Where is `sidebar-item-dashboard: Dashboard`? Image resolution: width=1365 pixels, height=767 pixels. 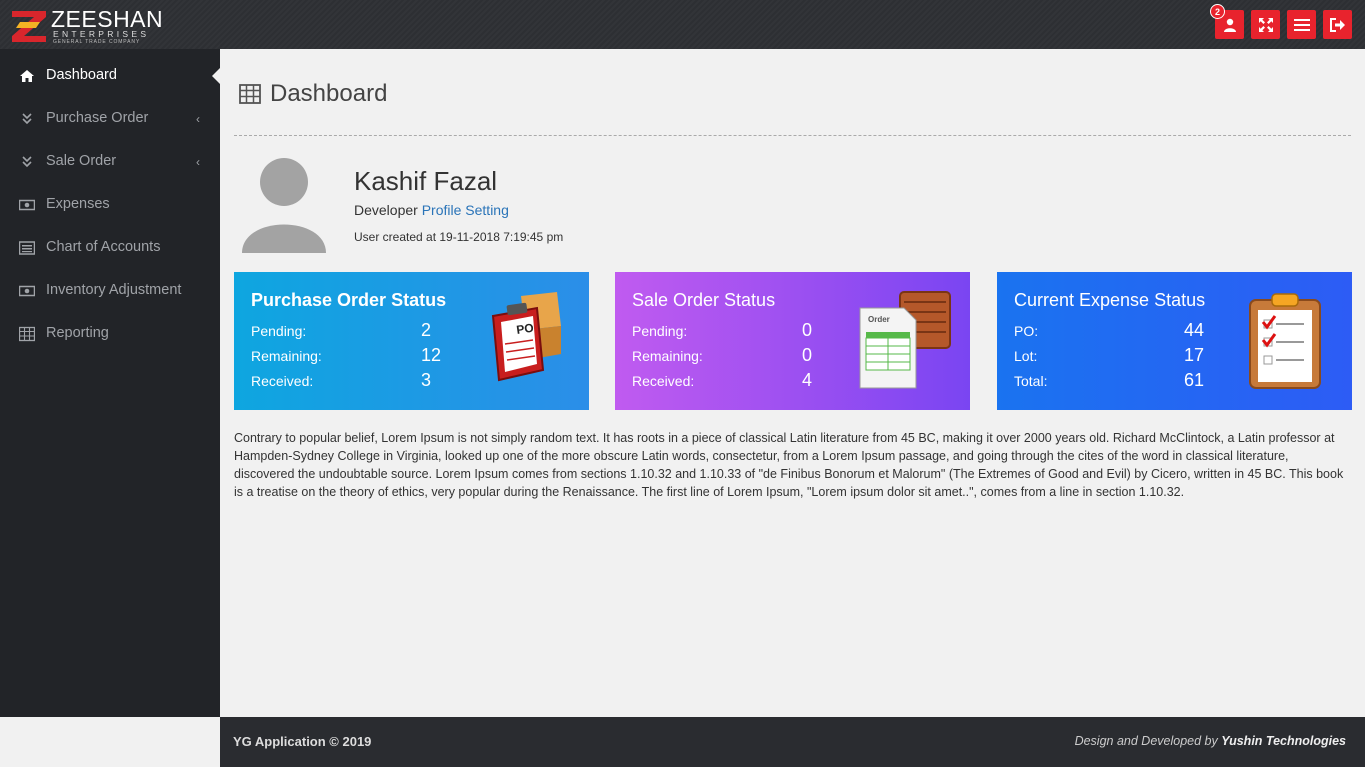 sidebar-item-dashboard: Dashboard is located at coordinates (110, 76).